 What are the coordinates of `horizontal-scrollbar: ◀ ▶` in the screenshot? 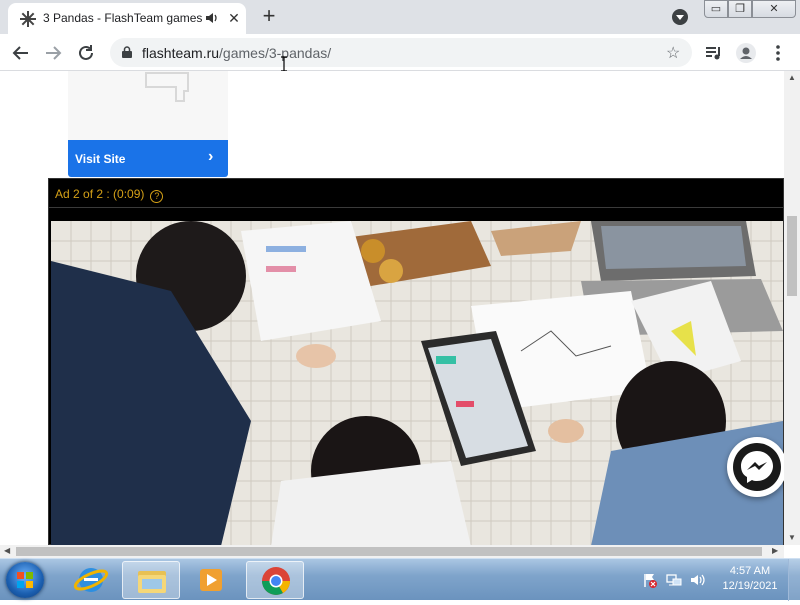 It's located at (392, 551).